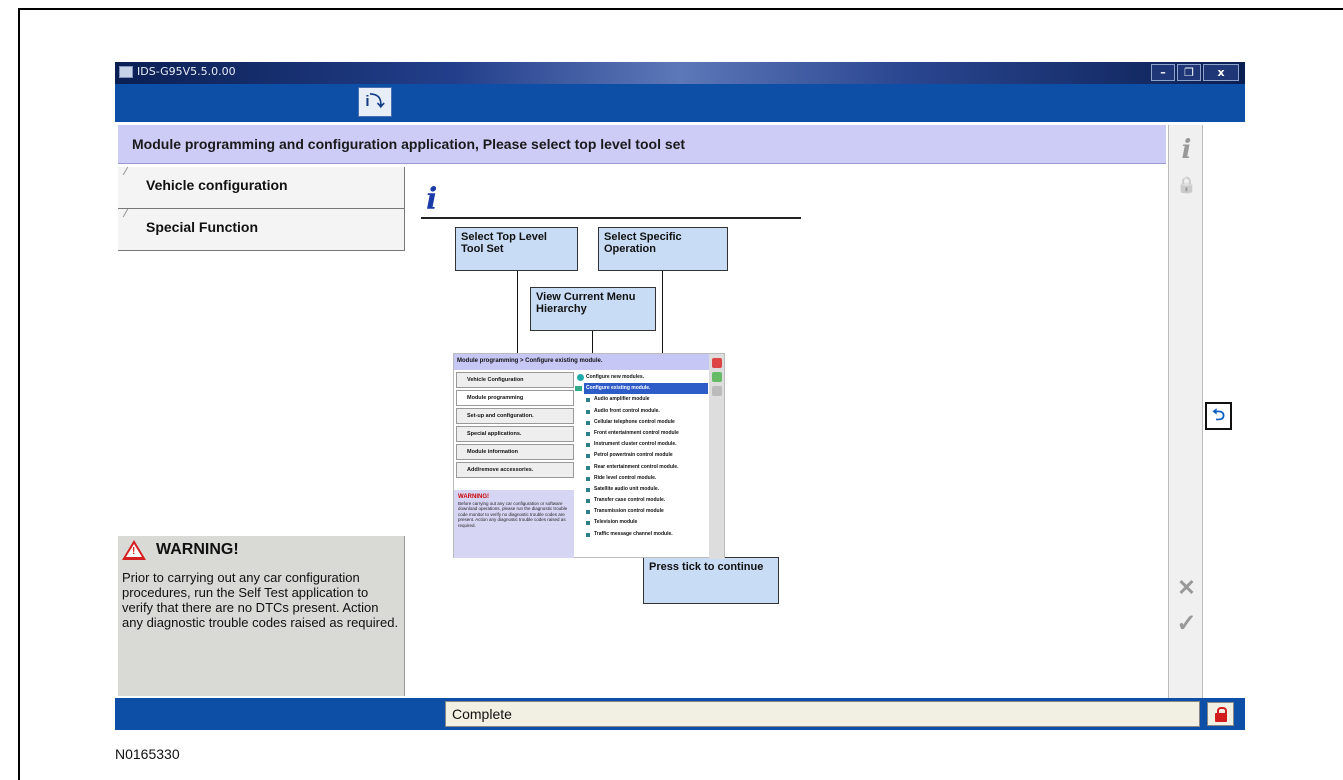 Image resolution: width=1343 pixels, height=780 pixels. I want to click on list-item: Transmission control module, so click(642, 511).